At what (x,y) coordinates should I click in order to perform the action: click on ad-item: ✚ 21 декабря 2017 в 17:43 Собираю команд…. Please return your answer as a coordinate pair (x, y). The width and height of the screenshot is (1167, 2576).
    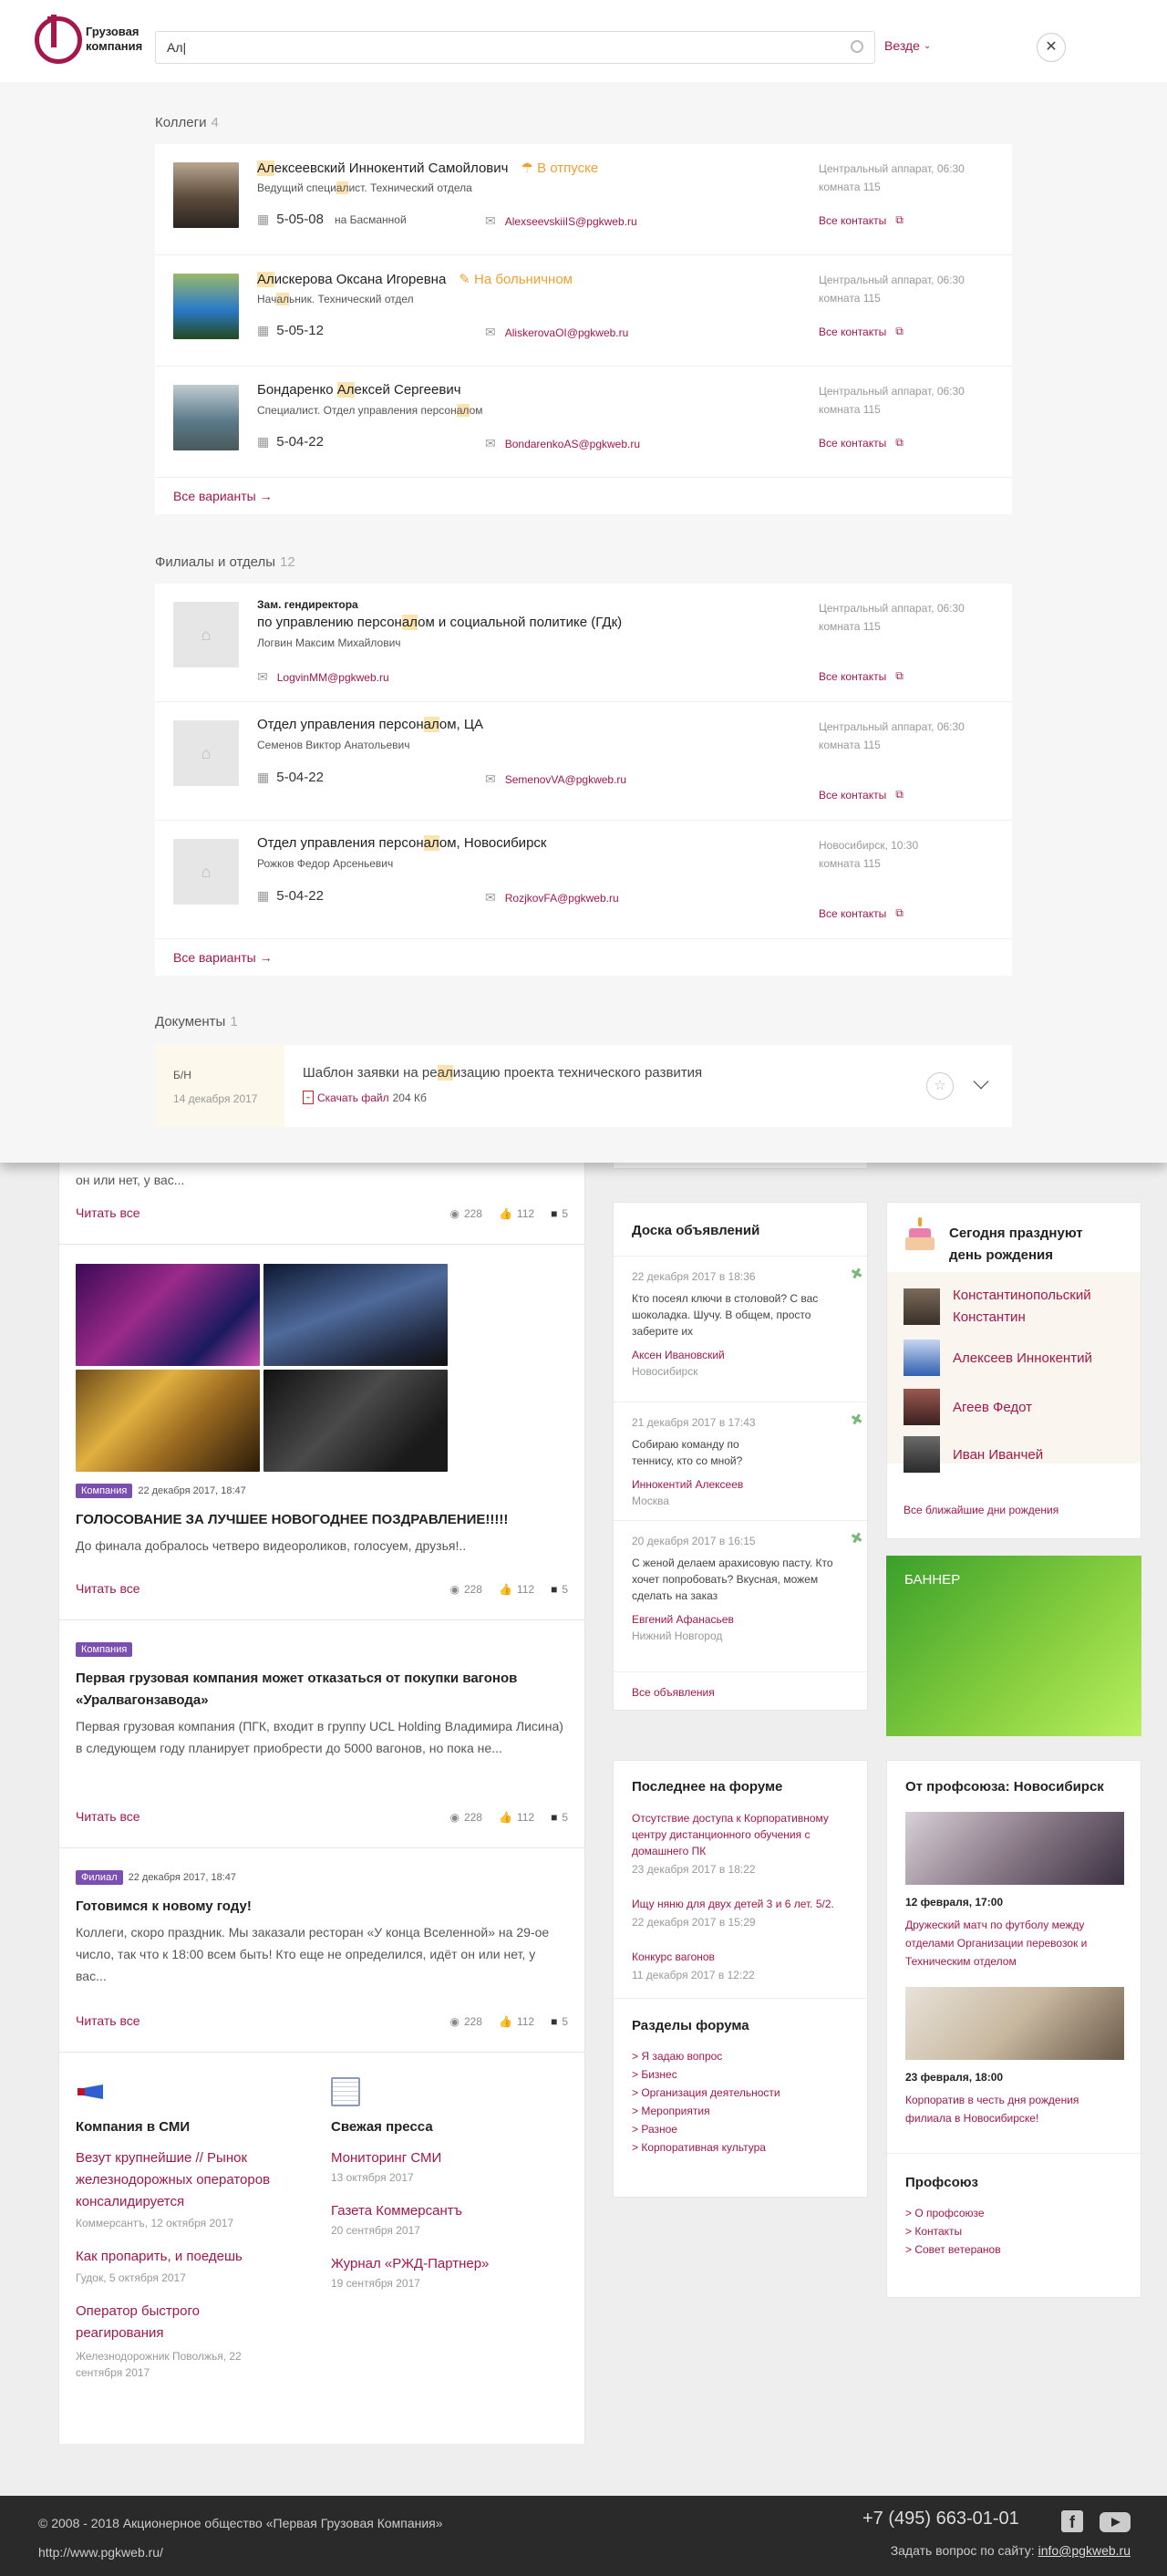
    Looking at the image, I should click on (748, 1460).